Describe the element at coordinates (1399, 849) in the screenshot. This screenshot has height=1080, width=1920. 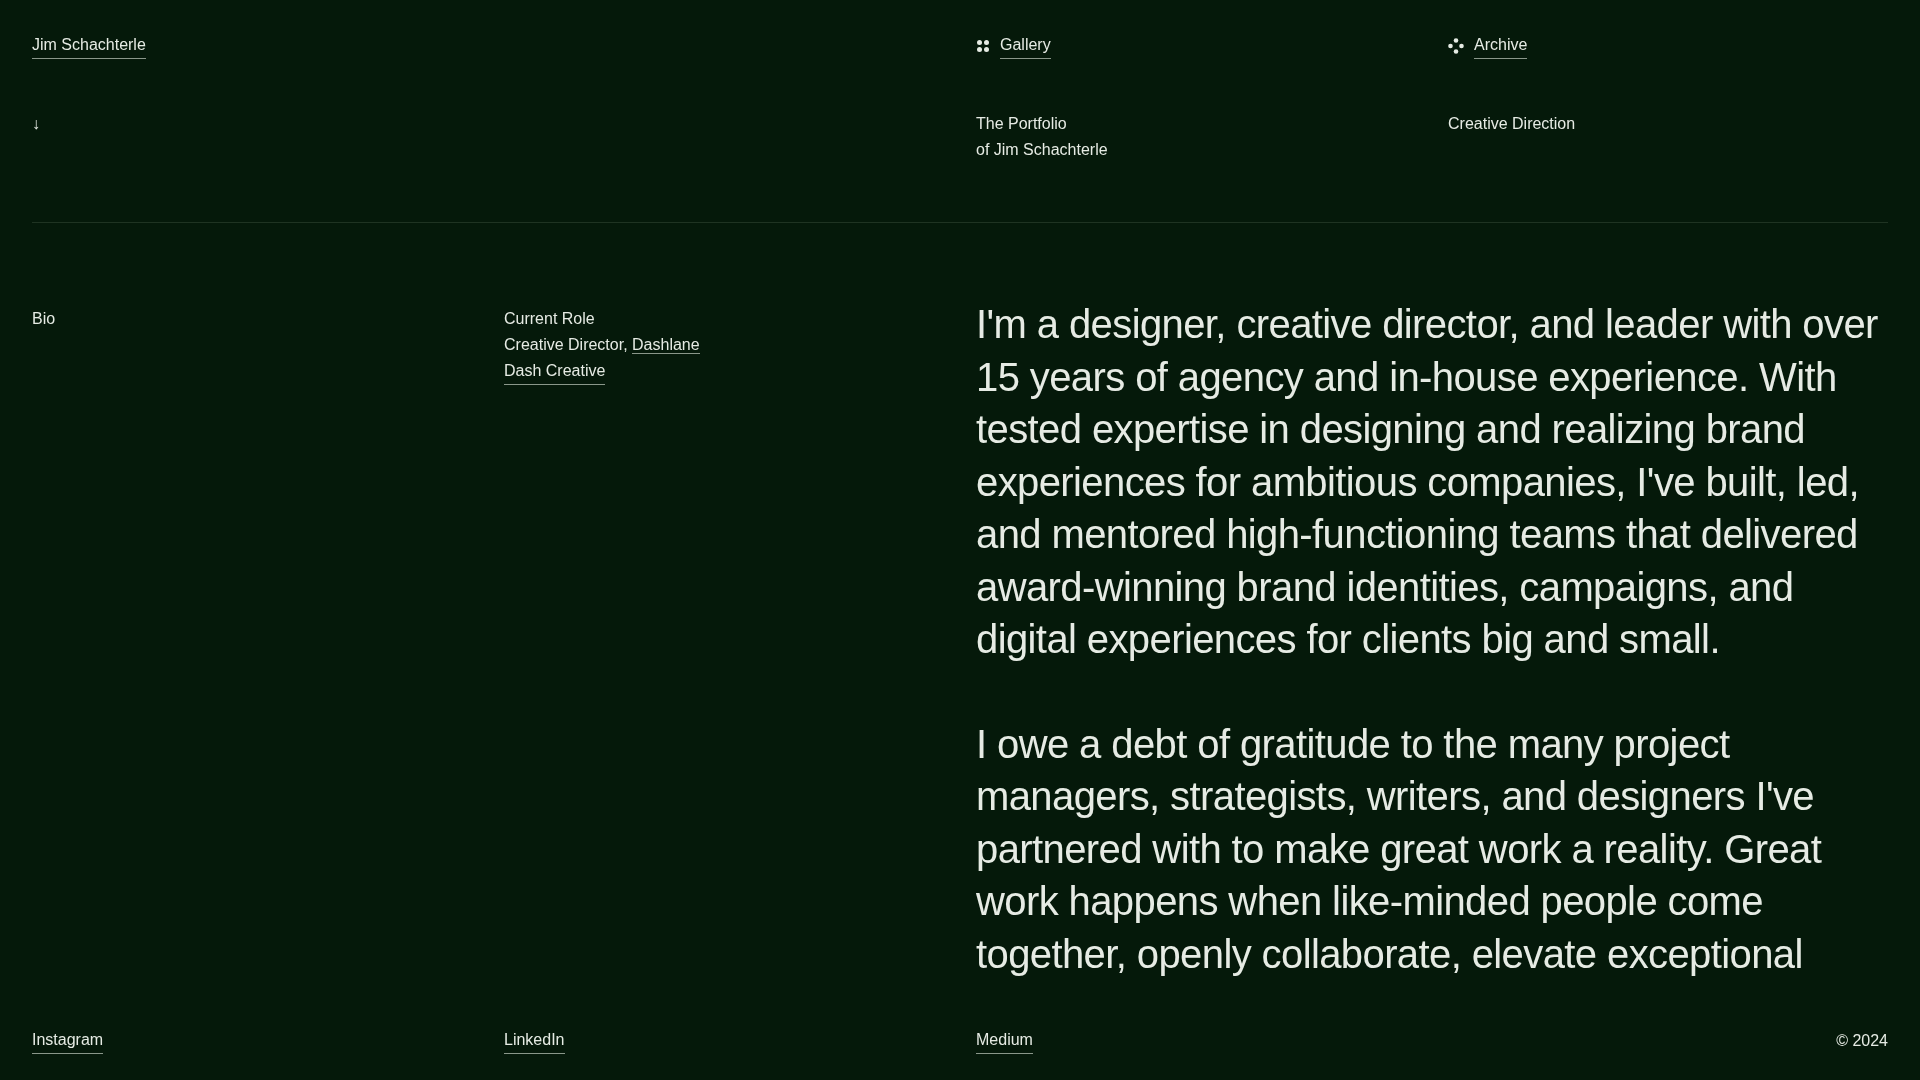
I see `bio-paragraph: I owe a debt of gratitude to the many project managers, strategists, writers, and designers I've partnered with to make great work a reality. Great work happens when like-minded people come together, openly collaborate, elevate exceptional` at that location.